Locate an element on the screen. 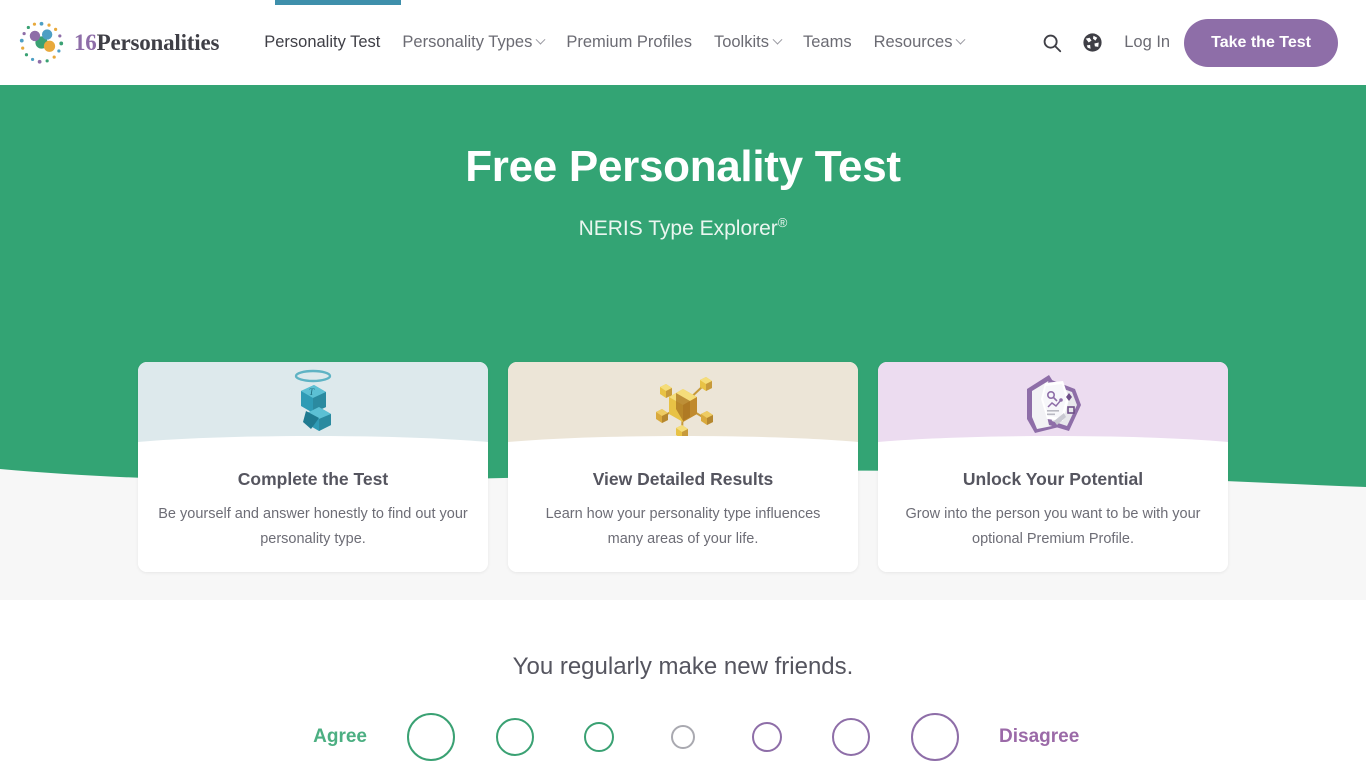 This screenshot has height=768, width=1366. scale-label-disagree: Disagree is located at coordinates (1039, 736).